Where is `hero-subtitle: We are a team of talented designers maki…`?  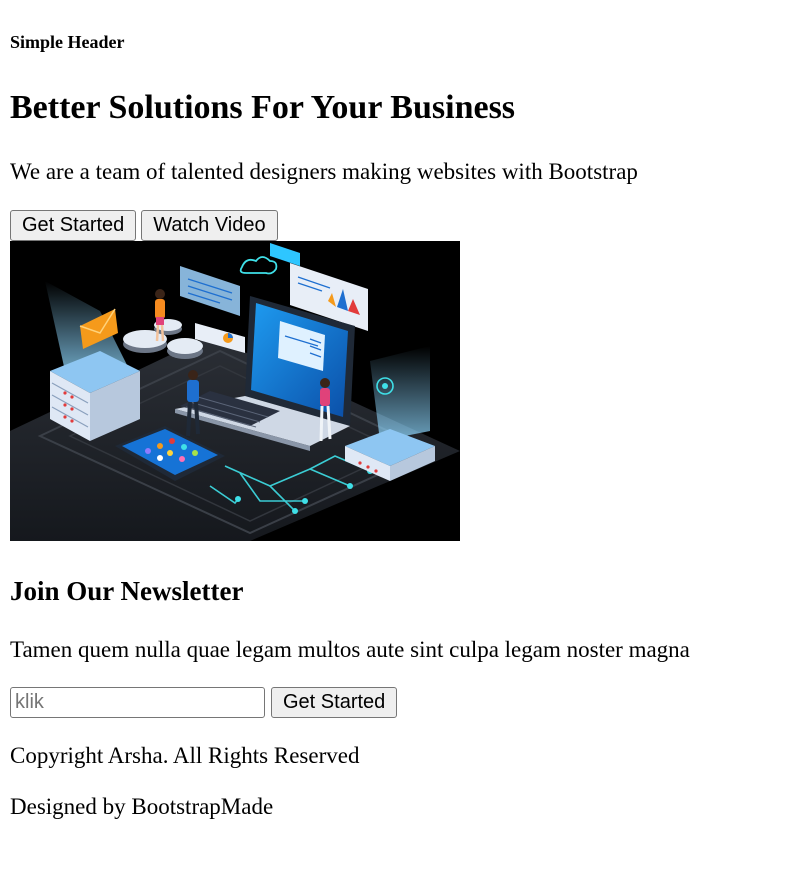
hero-subtitle: We are a team of talented designers maki… is located at coordinates (324, 171).